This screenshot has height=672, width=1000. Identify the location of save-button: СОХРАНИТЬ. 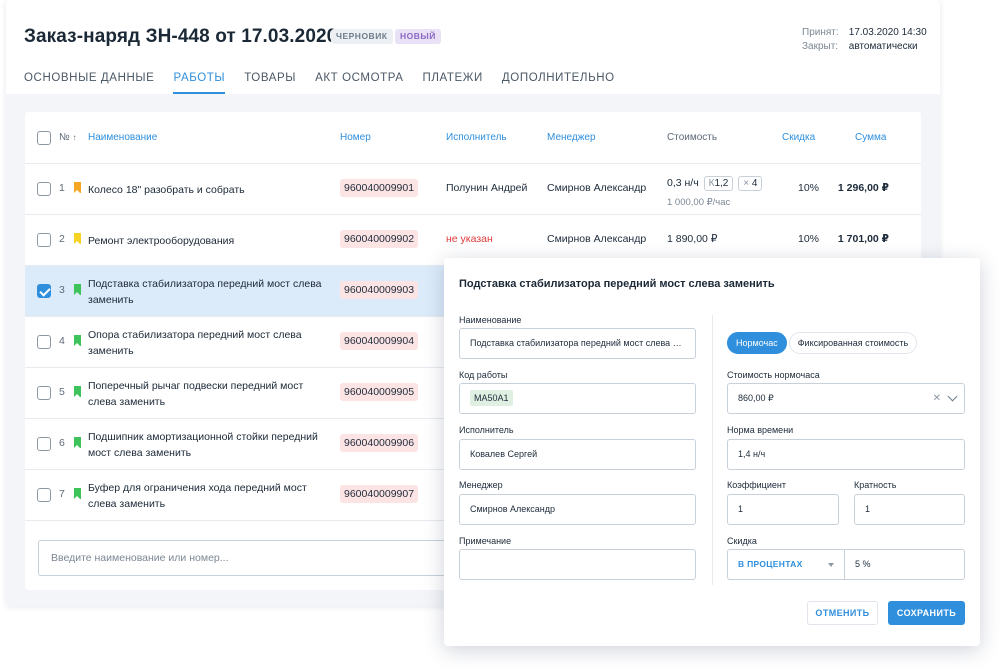
(926, 613).